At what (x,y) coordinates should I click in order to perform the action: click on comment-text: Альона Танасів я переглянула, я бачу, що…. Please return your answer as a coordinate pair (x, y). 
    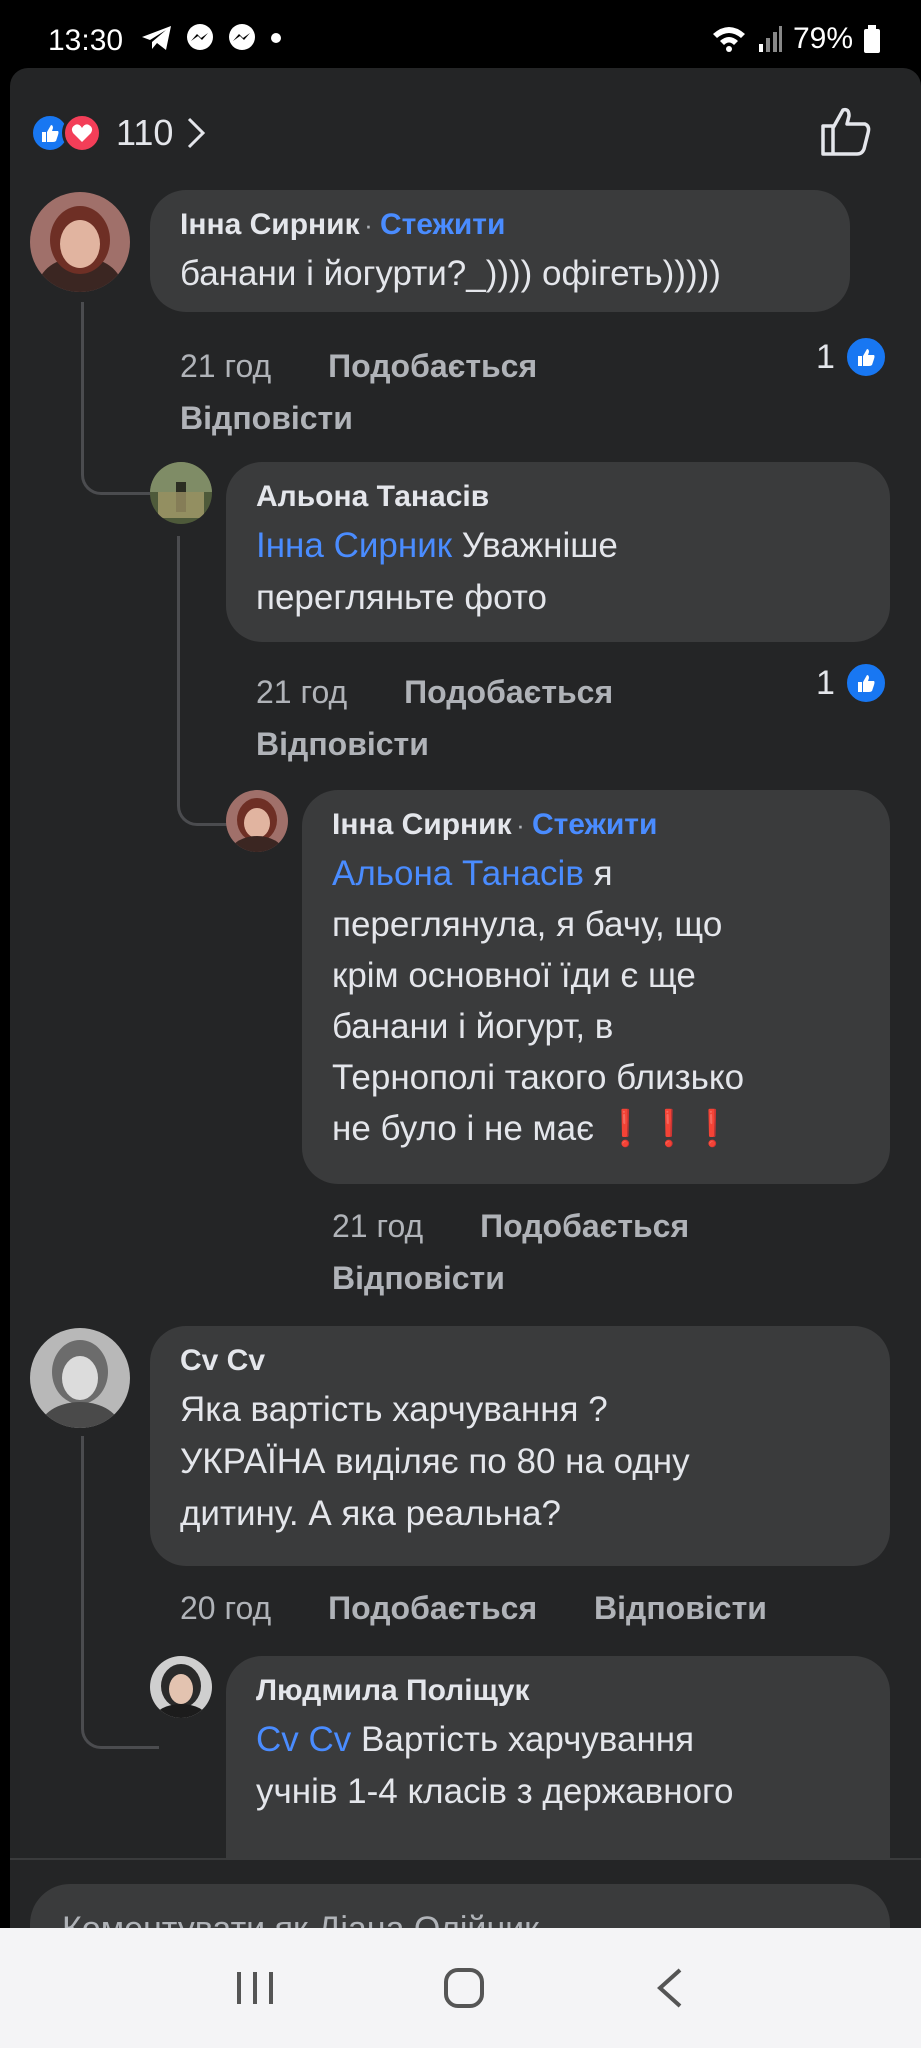
    Looking at the image, I should click on (601, 1001).